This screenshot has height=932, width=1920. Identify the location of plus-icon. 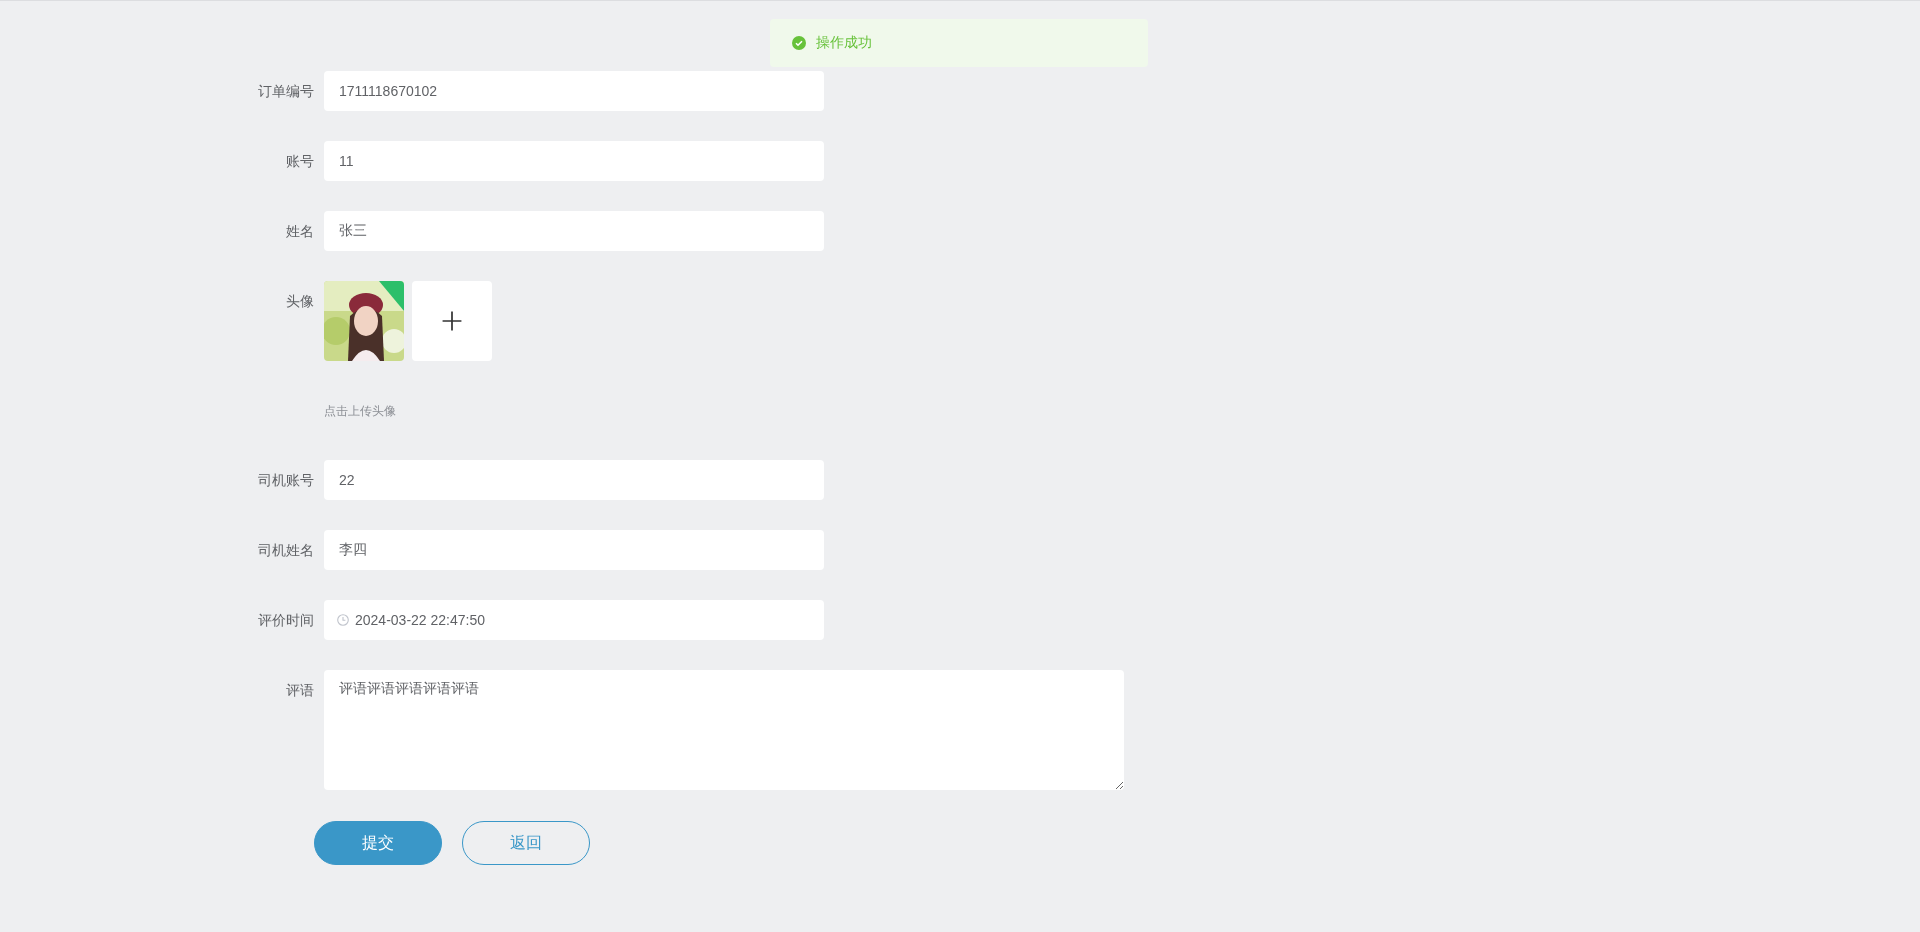
(452, 321).